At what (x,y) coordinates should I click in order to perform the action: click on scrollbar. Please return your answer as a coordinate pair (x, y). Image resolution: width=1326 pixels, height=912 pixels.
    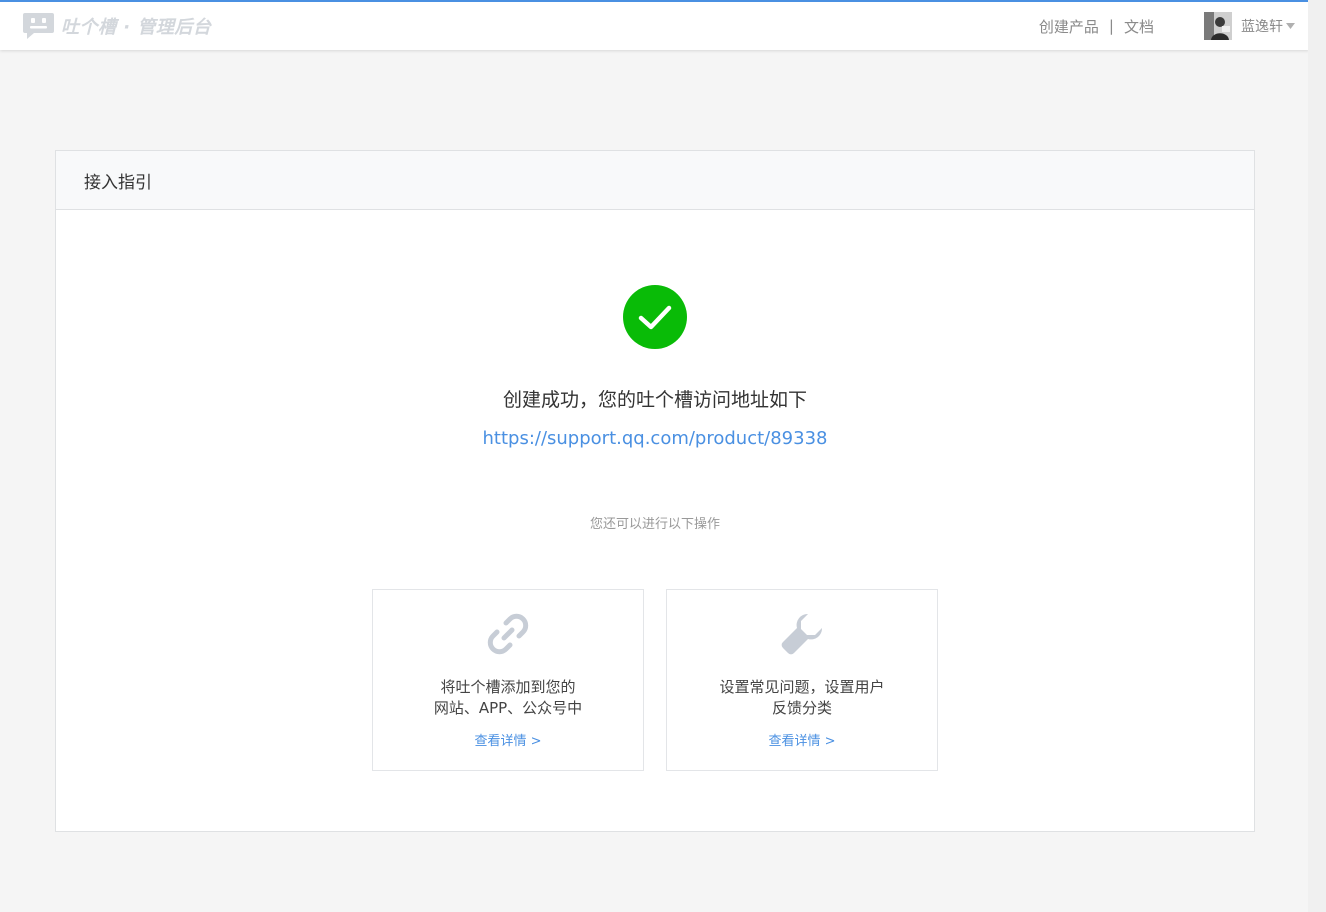
    Looking at the image, I should click on (1317, 456).